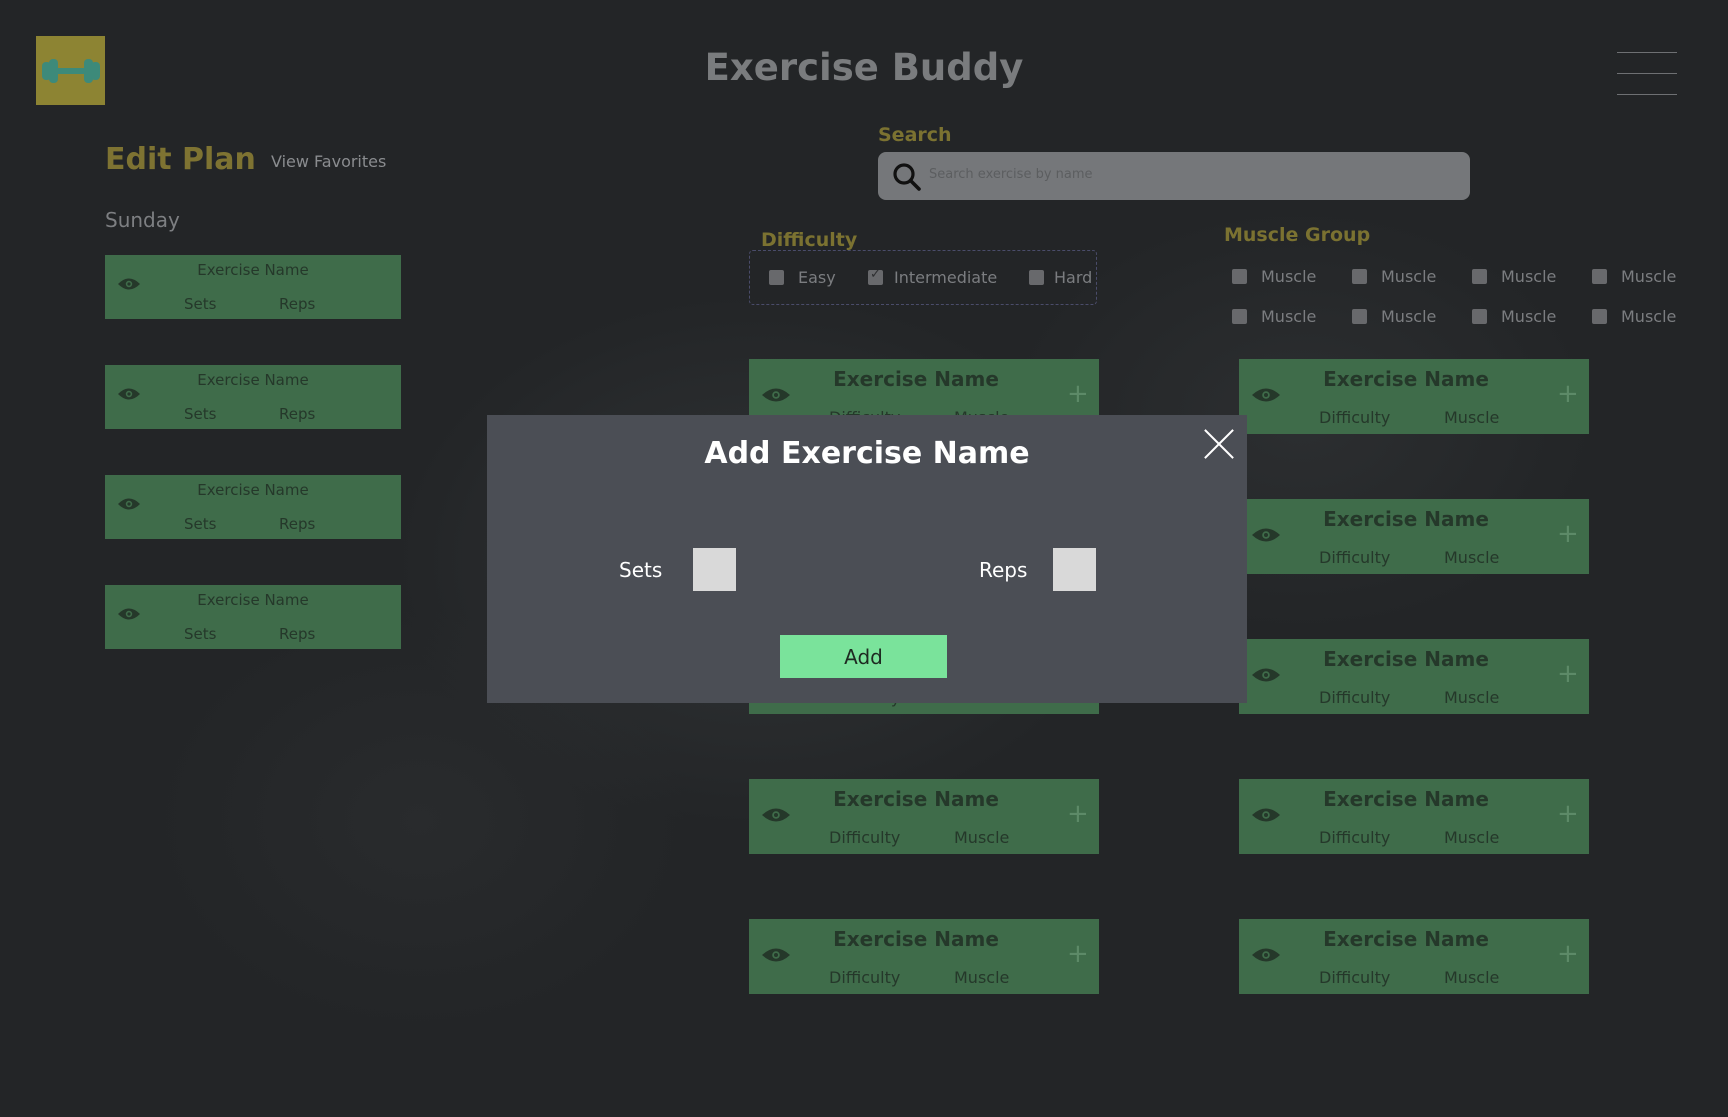 Image resolution: width=1728 pixels, height=1117 pixels. What do you see at coordinates (863, 656) in the screenshot?
I see `add-button: Add` at bounding box center [863, 656].